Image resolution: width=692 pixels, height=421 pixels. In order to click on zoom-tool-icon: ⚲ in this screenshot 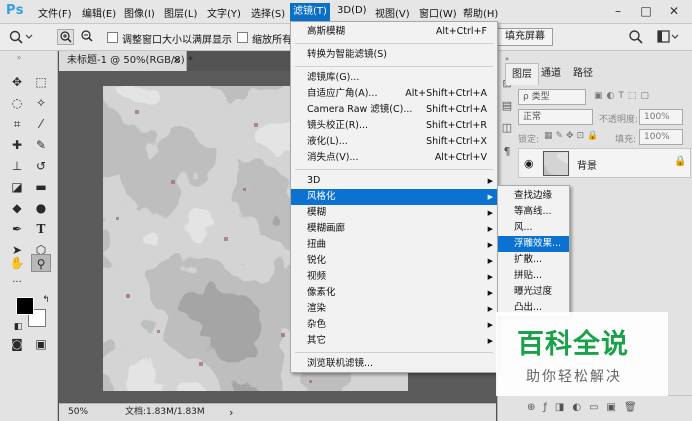, I will do `click(41, 263)`.